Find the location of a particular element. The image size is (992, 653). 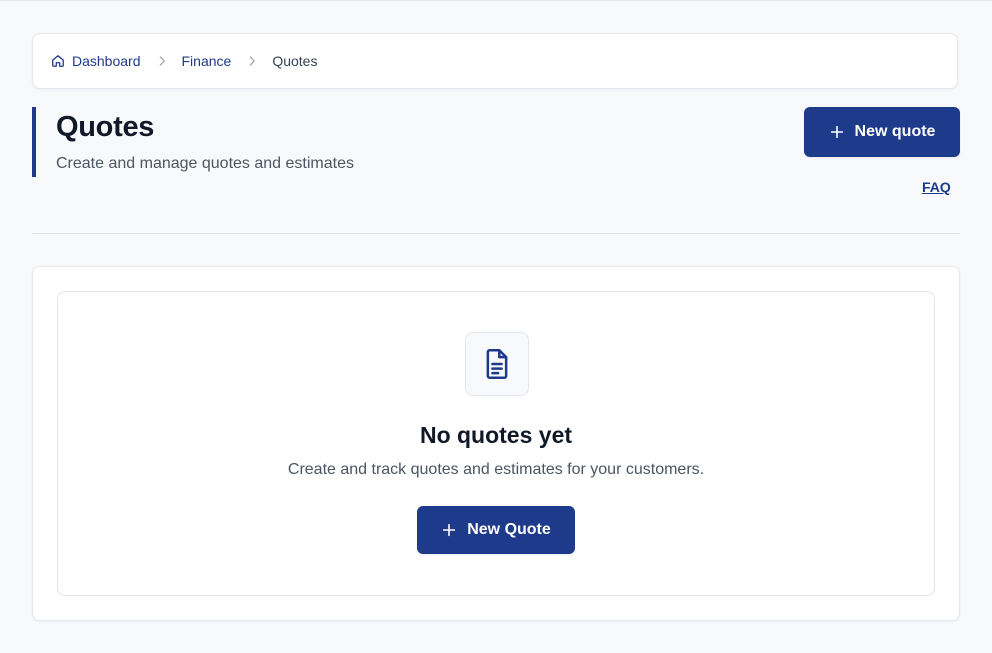

document-icon is located at coordinates (497, 364).